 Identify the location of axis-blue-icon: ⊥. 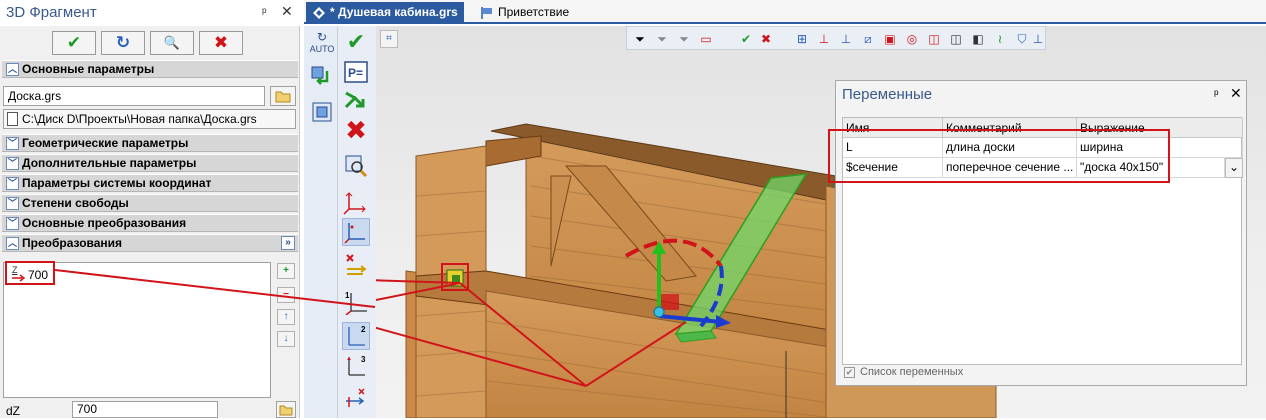
(846, 39).